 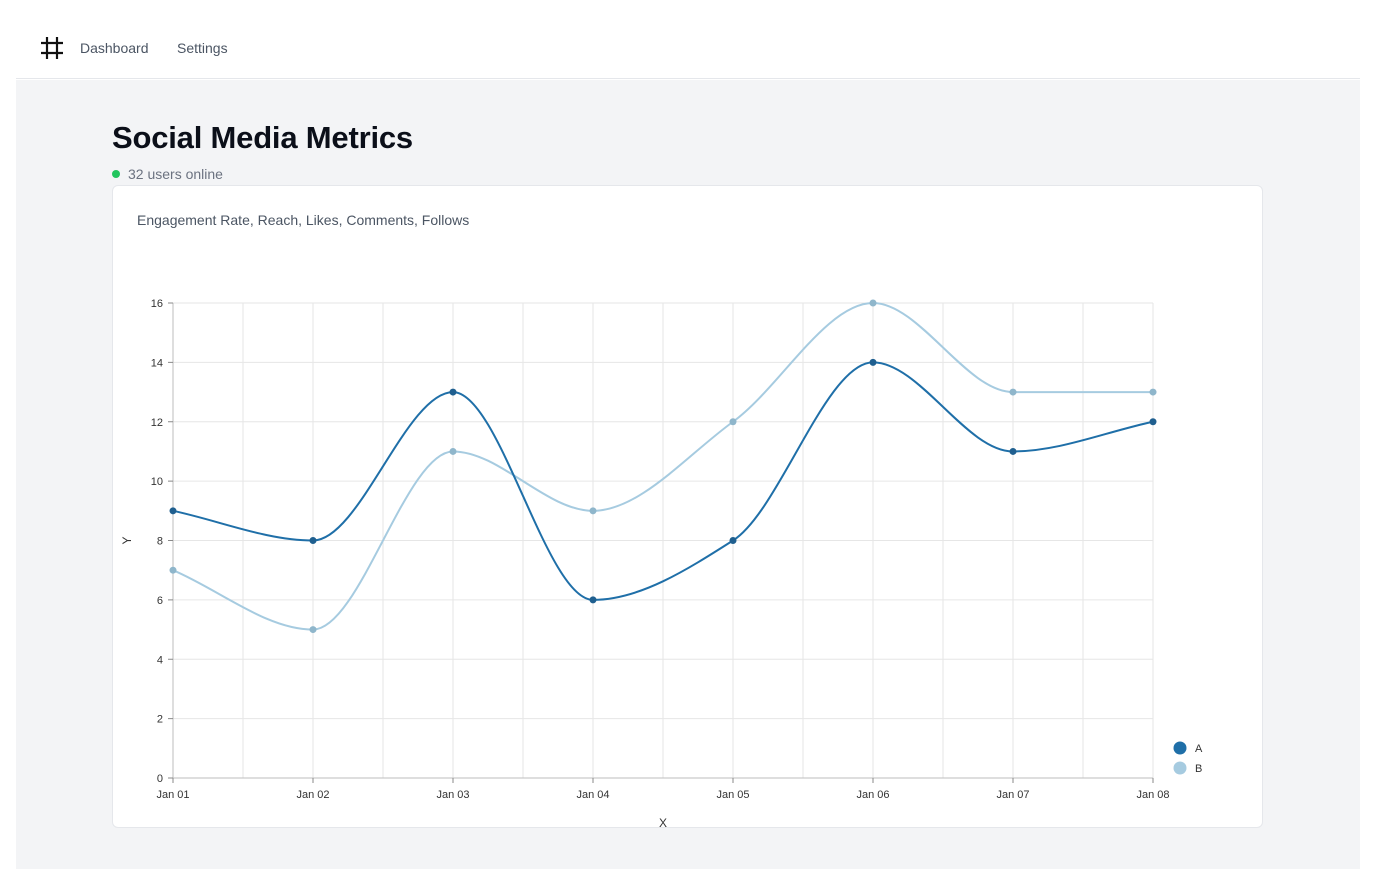 I want to click on x-tick-label: Jan 08, so click(x=1152, y=795).